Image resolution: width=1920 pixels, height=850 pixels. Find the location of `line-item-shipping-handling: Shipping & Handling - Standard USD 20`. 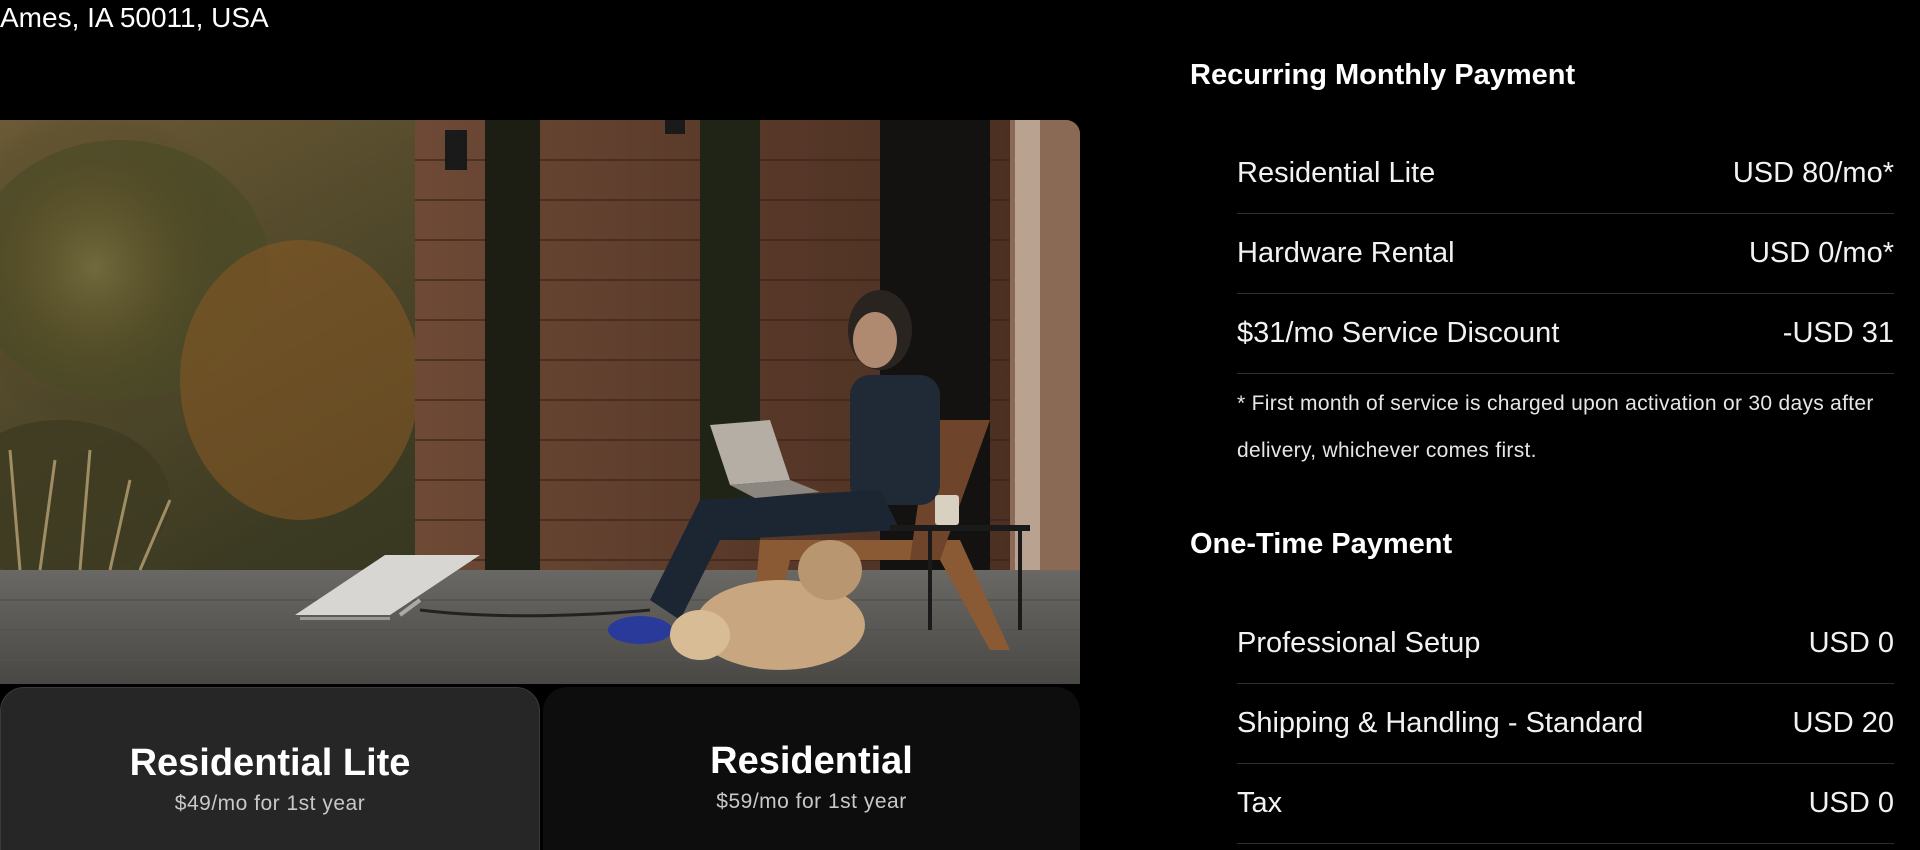

line-item-shipping-handling: Shipping & Handling - Standard USD 20 is located at coordinates (1565, 723).